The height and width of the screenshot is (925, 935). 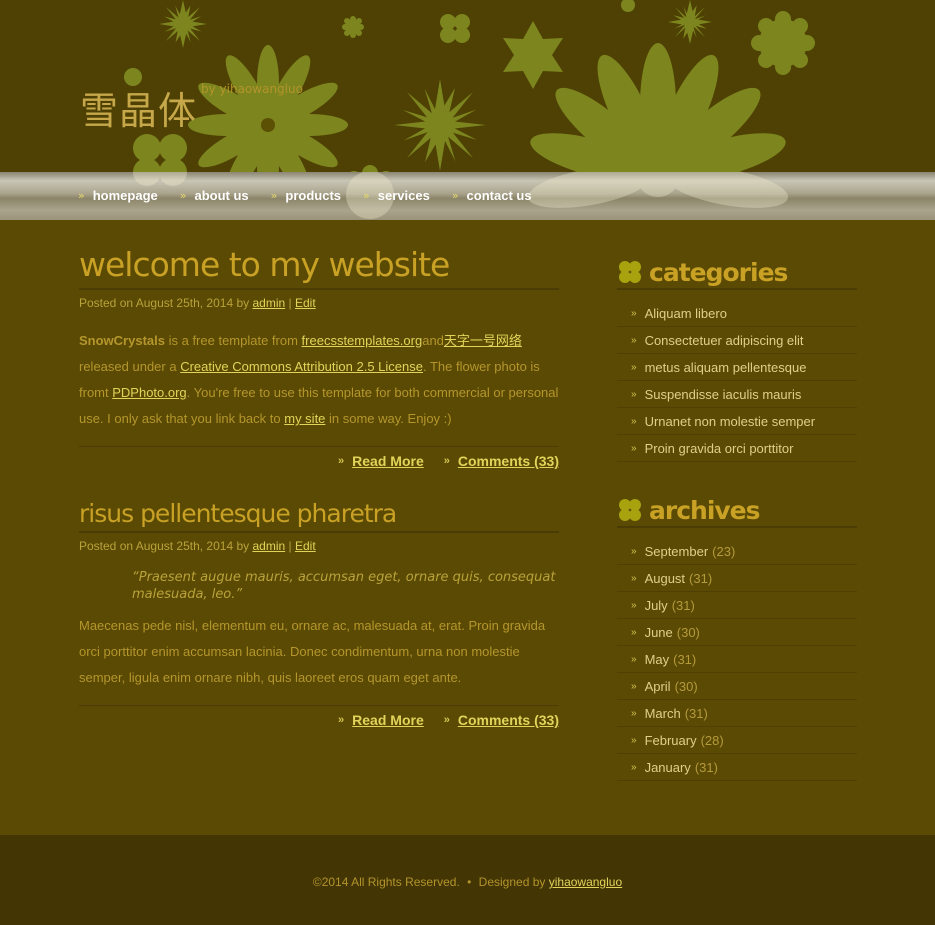 What do you see at coordinates (386, 882) in the screenshot?
I see `copyright-text: ©2014 All Rights Reserved.` at bounding box center [386, 882].